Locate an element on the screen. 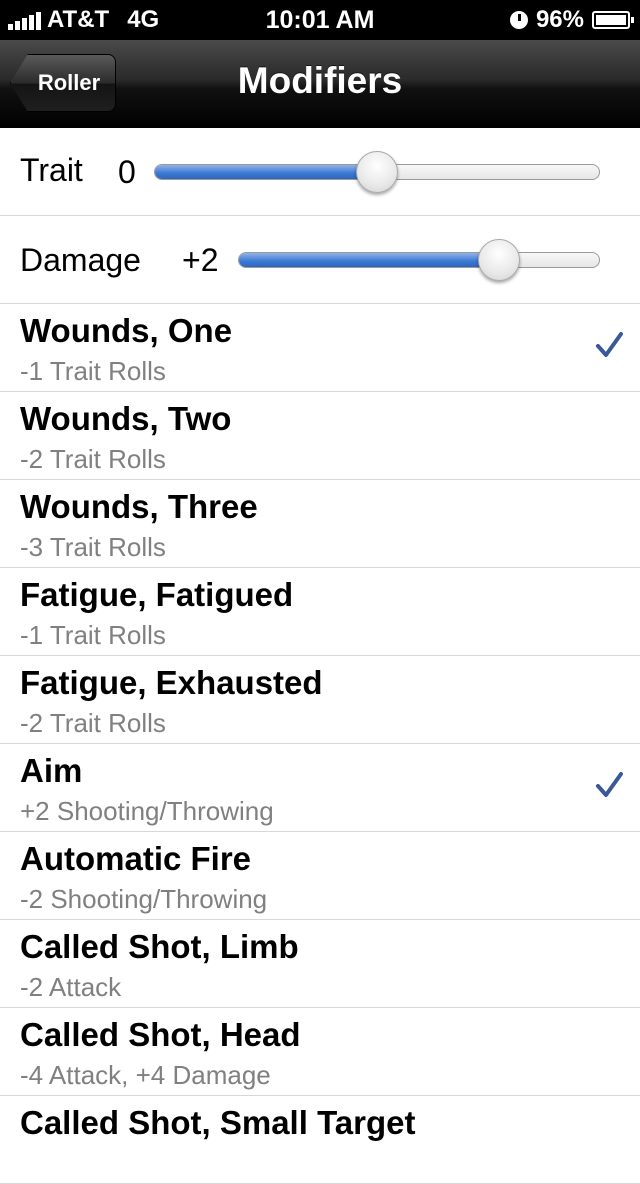 This screenshot has width=640, height=1184. list-item: Called Shot, Head -4 Attack, +4 Damage is located at coordinates (320, 1052).